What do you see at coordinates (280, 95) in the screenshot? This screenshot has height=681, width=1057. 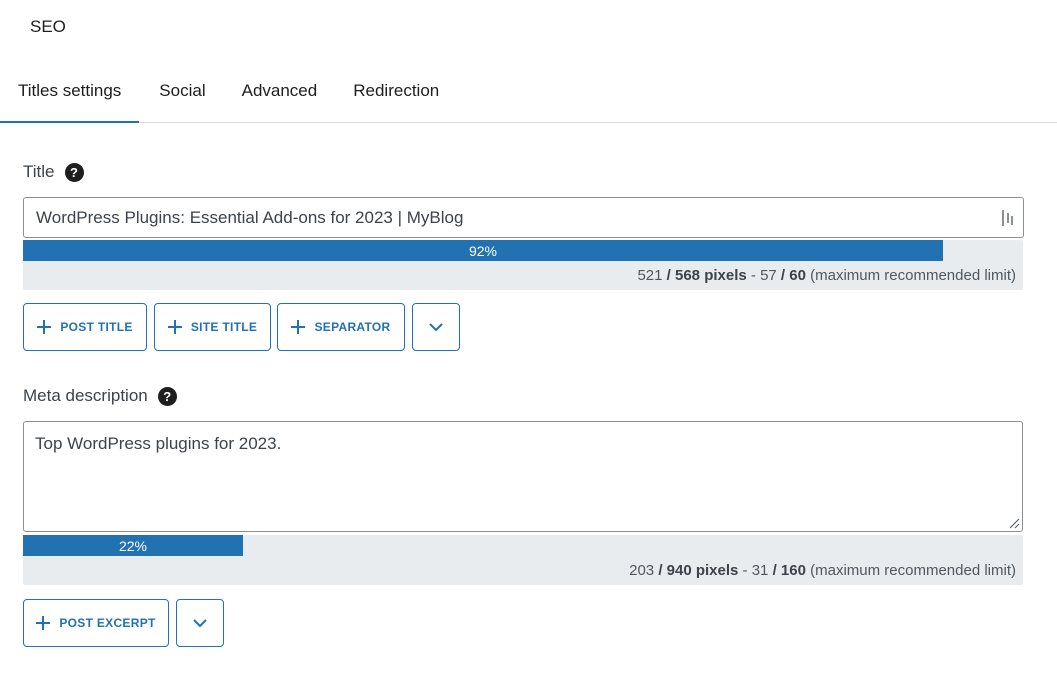 I see `tab-advanced: Advanced` at bounding box center [280, 95].